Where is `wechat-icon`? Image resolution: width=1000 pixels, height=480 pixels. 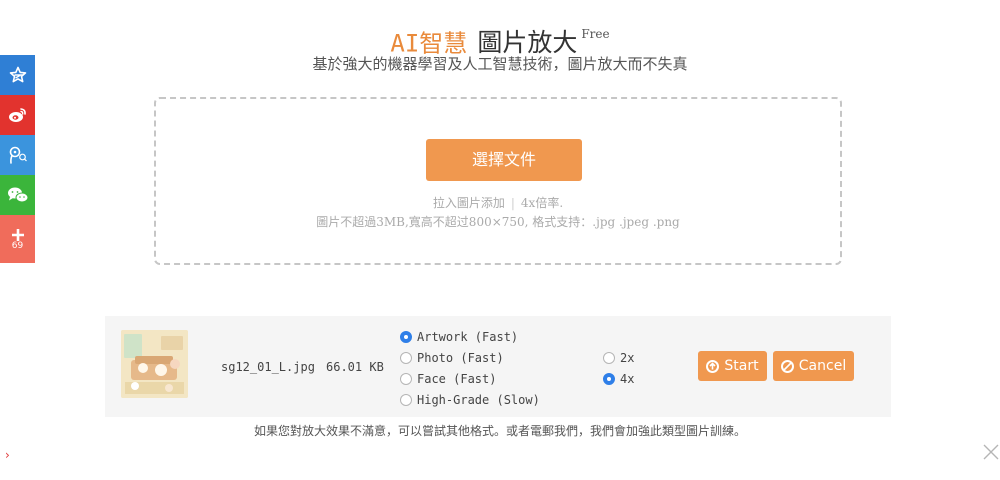
wechat-icon is located at coordinates (17, 195).